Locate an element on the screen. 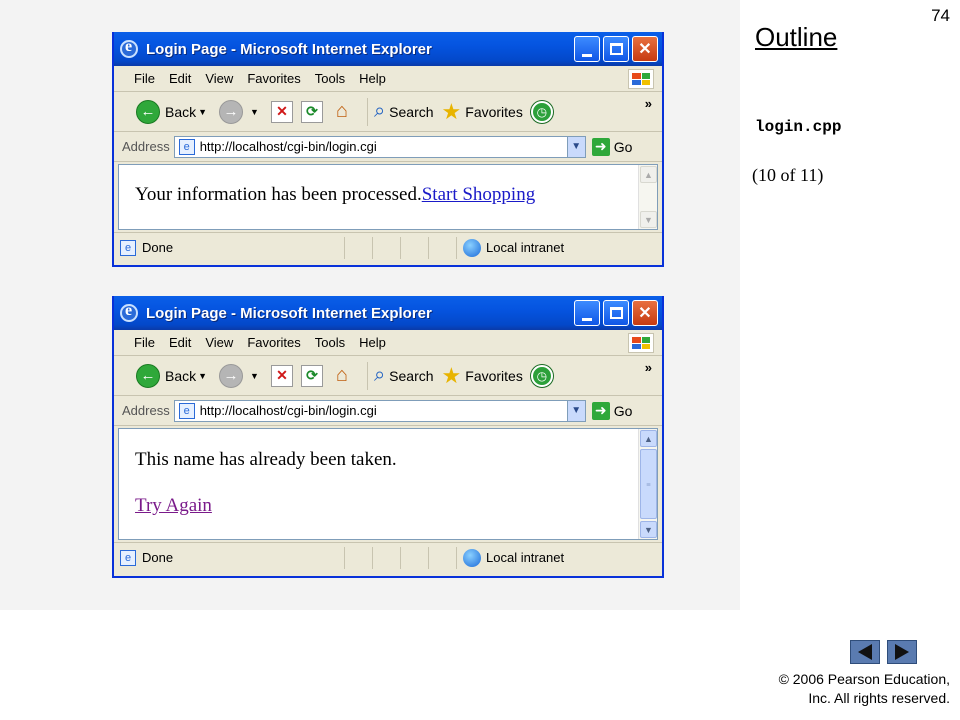  favorites-label: Favorites is located at coordinates (494, 375).